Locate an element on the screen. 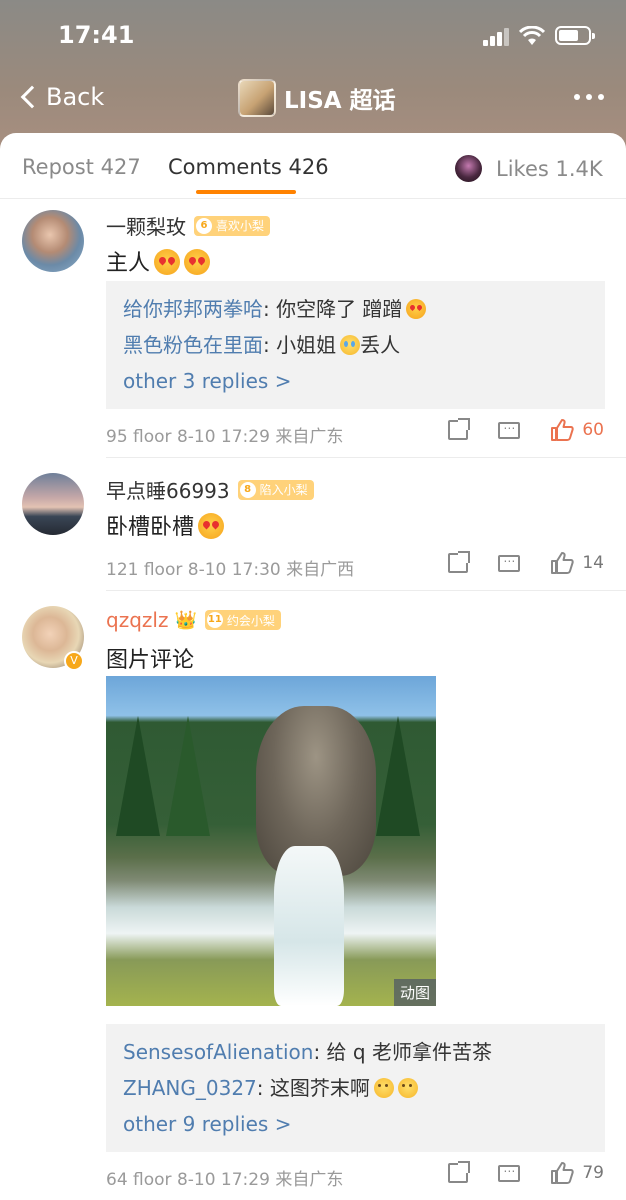 The width and height of the screenshot is (626, 1200). comment-body: 主人 is located at coordinates (128, 263).